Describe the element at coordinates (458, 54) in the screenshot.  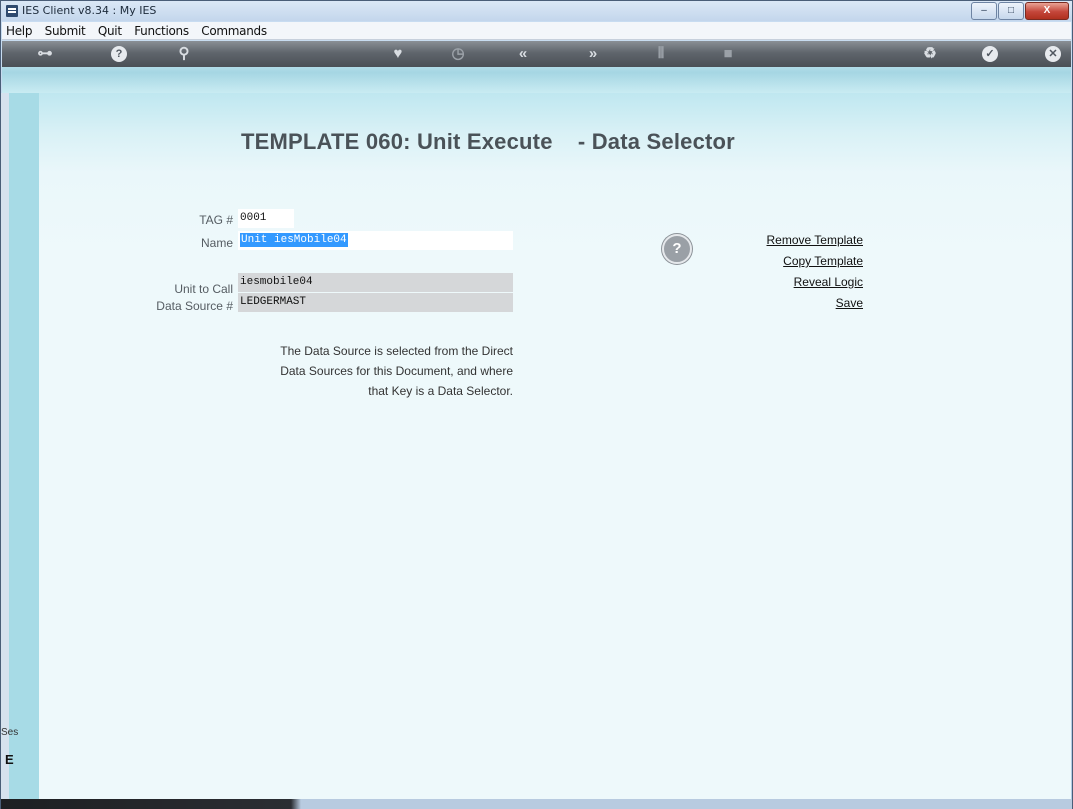
I see `clock-icon: ◷` at that location.